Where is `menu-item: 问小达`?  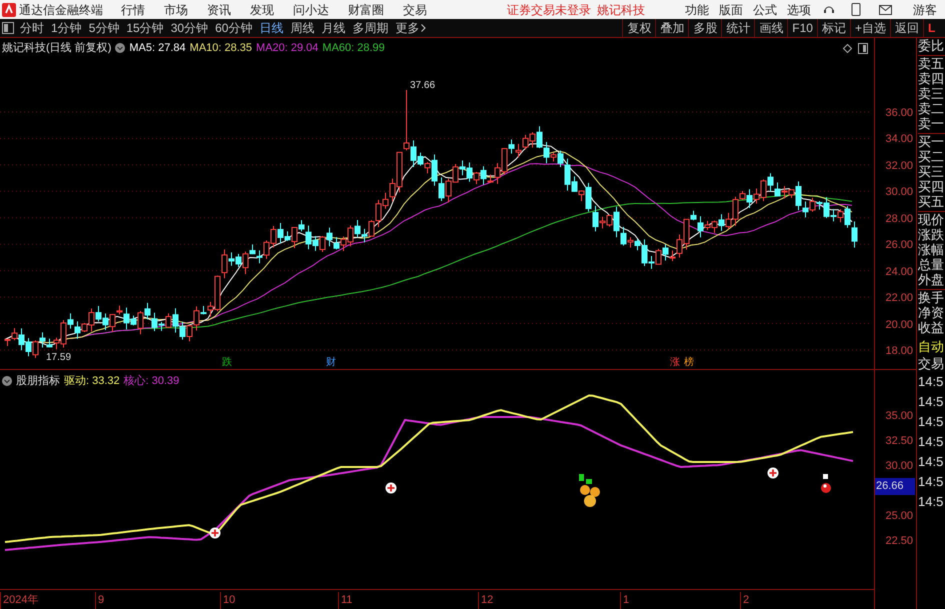 menu-item: 问小达 is located at coordinates (311, 9).